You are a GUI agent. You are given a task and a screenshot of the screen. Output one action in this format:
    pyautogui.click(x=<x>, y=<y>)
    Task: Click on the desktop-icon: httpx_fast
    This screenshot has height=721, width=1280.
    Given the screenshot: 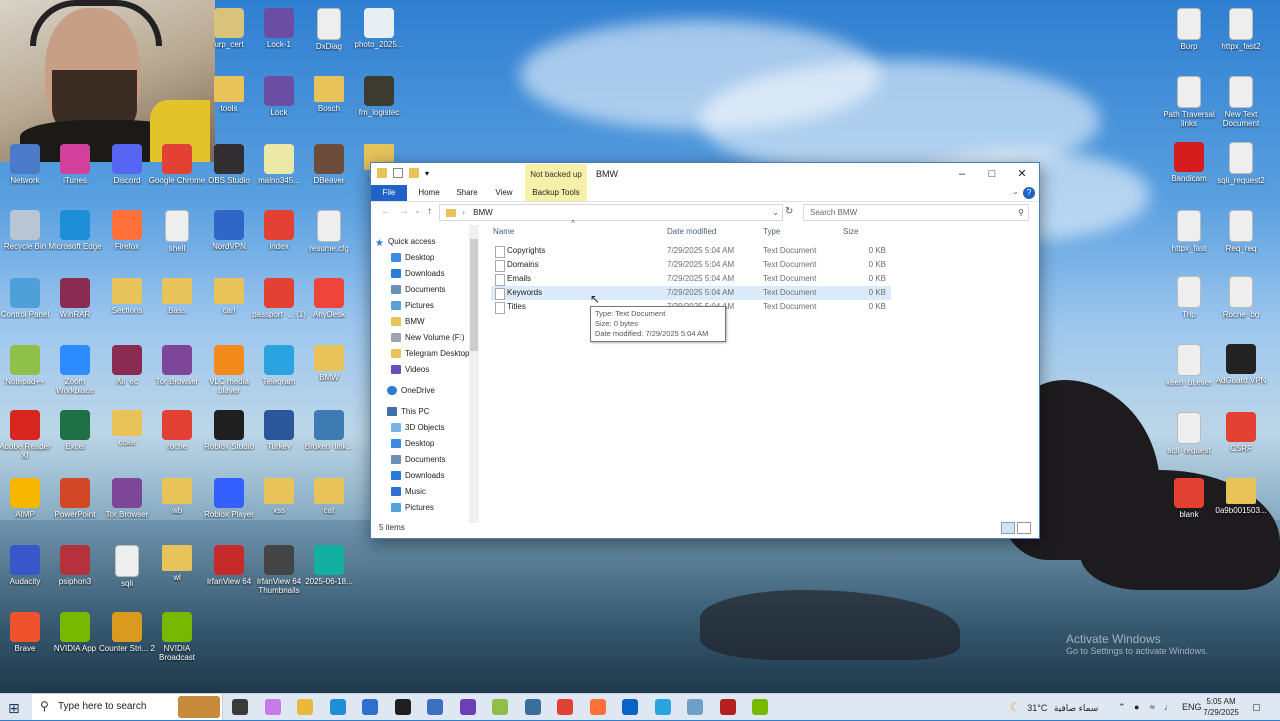 What is the action you would take?
    pyautogui.click(x=1189, y=231)
    